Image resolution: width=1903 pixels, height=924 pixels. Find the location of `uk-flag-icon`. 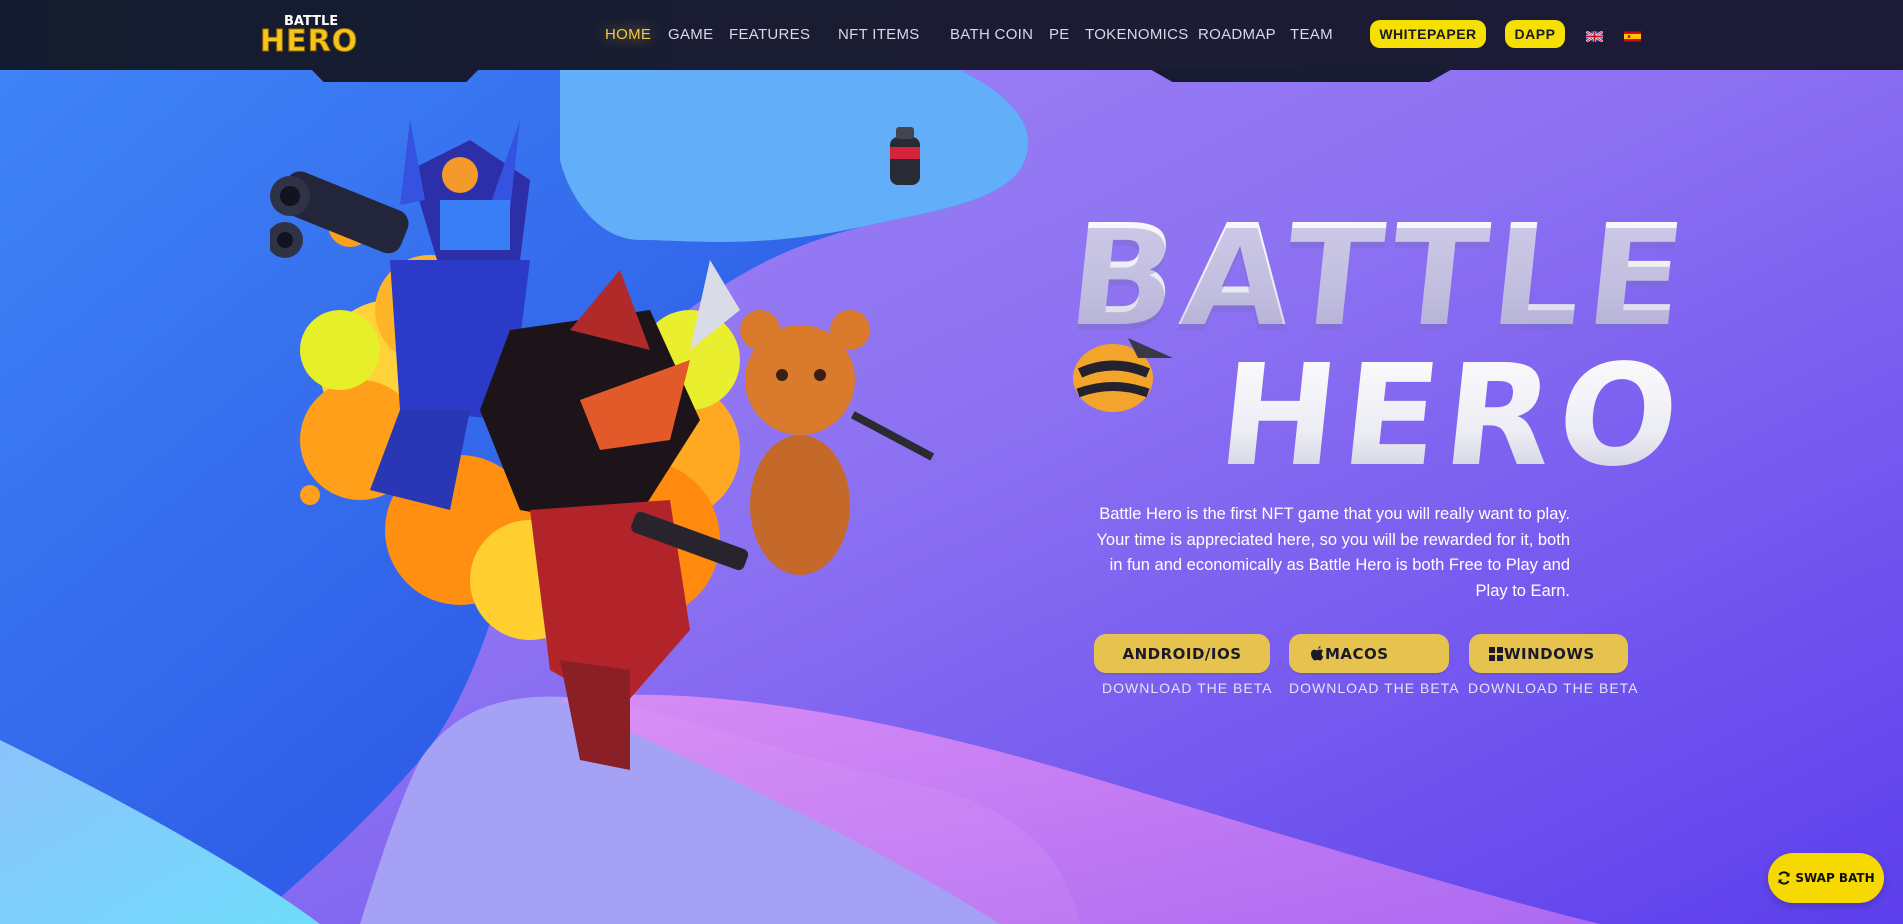

uk-flag-icon is located at coordinates (1594, 36).